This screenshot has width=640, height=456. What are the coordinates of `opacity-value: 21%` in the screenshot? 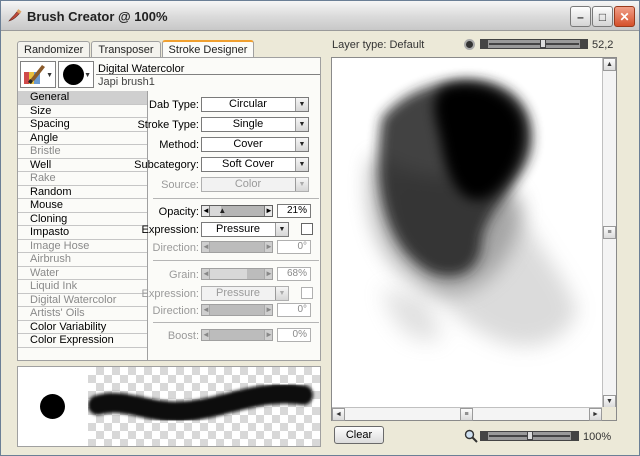 It's located at (294, 211).